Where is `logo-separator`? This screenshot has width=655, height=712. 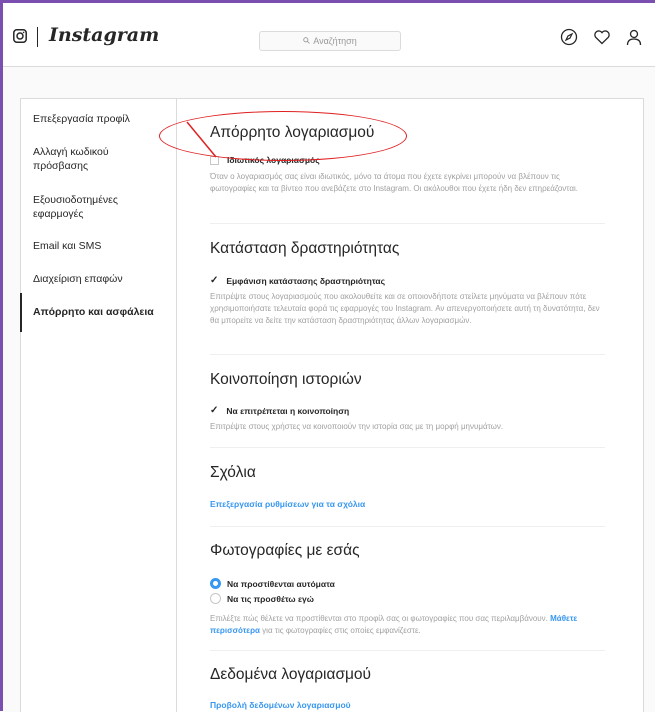
logo-separator is located at coordinates (37, 37).